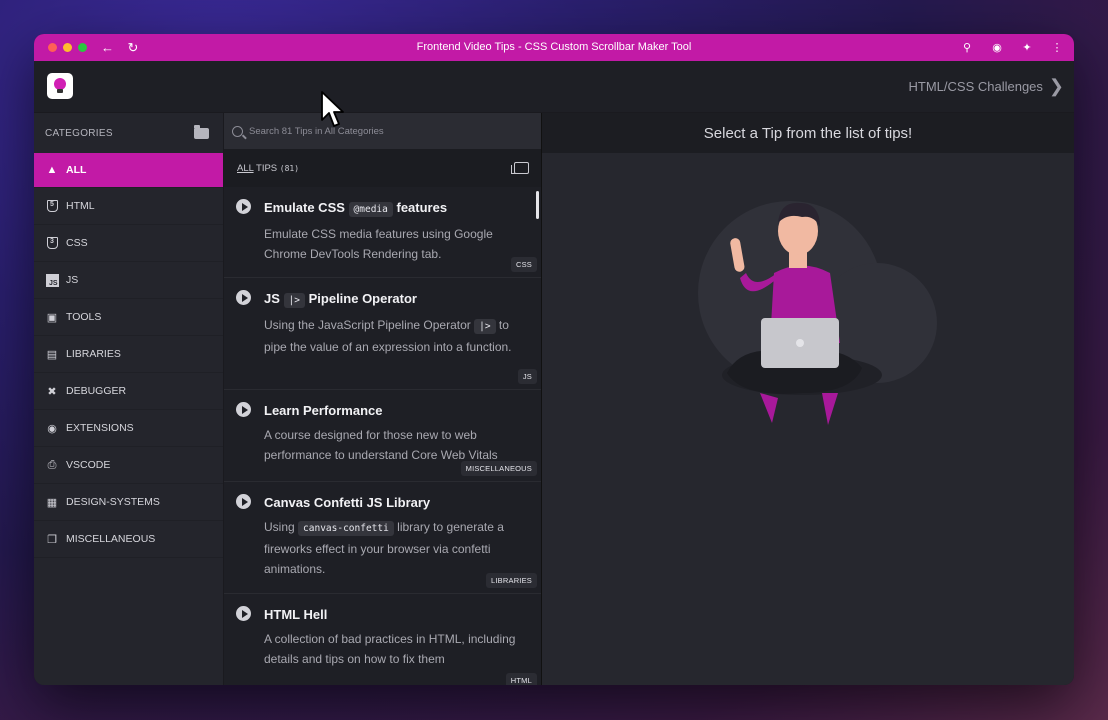 The image size is (1108, 720). Describe the element at coordinates (346, 528) in the screenshot. I see `tip-desc-code: canvas-confetti` at that location.